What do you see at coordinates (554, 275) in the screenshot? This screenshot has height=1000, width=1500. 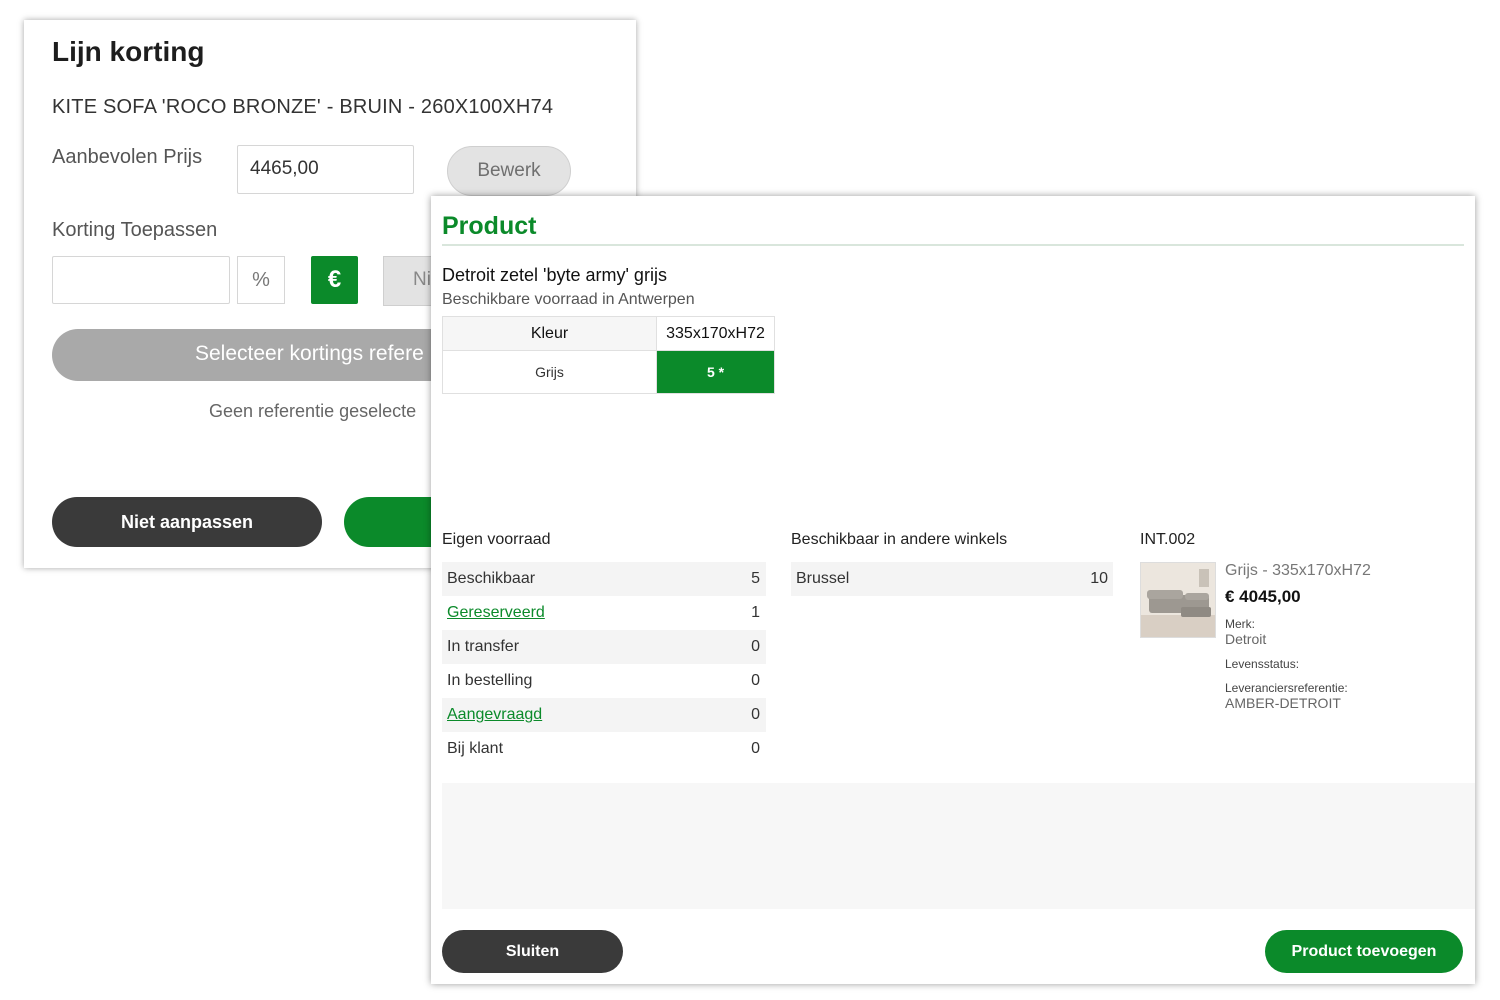 I see `product-name: Detroit zetel 'byte army' grijs` at bounding box center [554, 275].